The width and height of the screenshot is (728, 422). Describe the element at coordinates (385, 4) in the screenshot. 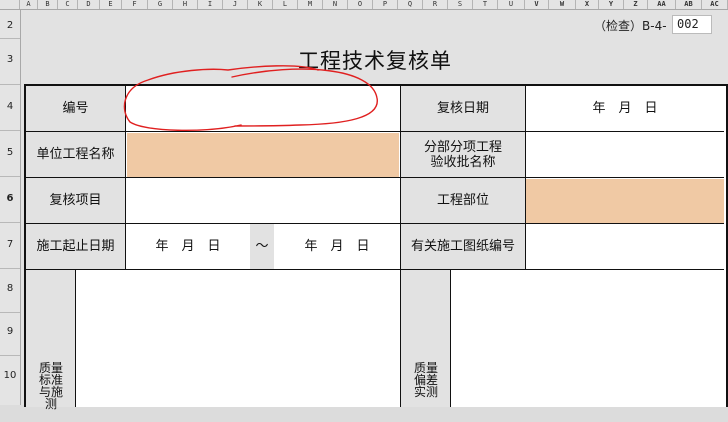

I see `column-header: P` at that location.